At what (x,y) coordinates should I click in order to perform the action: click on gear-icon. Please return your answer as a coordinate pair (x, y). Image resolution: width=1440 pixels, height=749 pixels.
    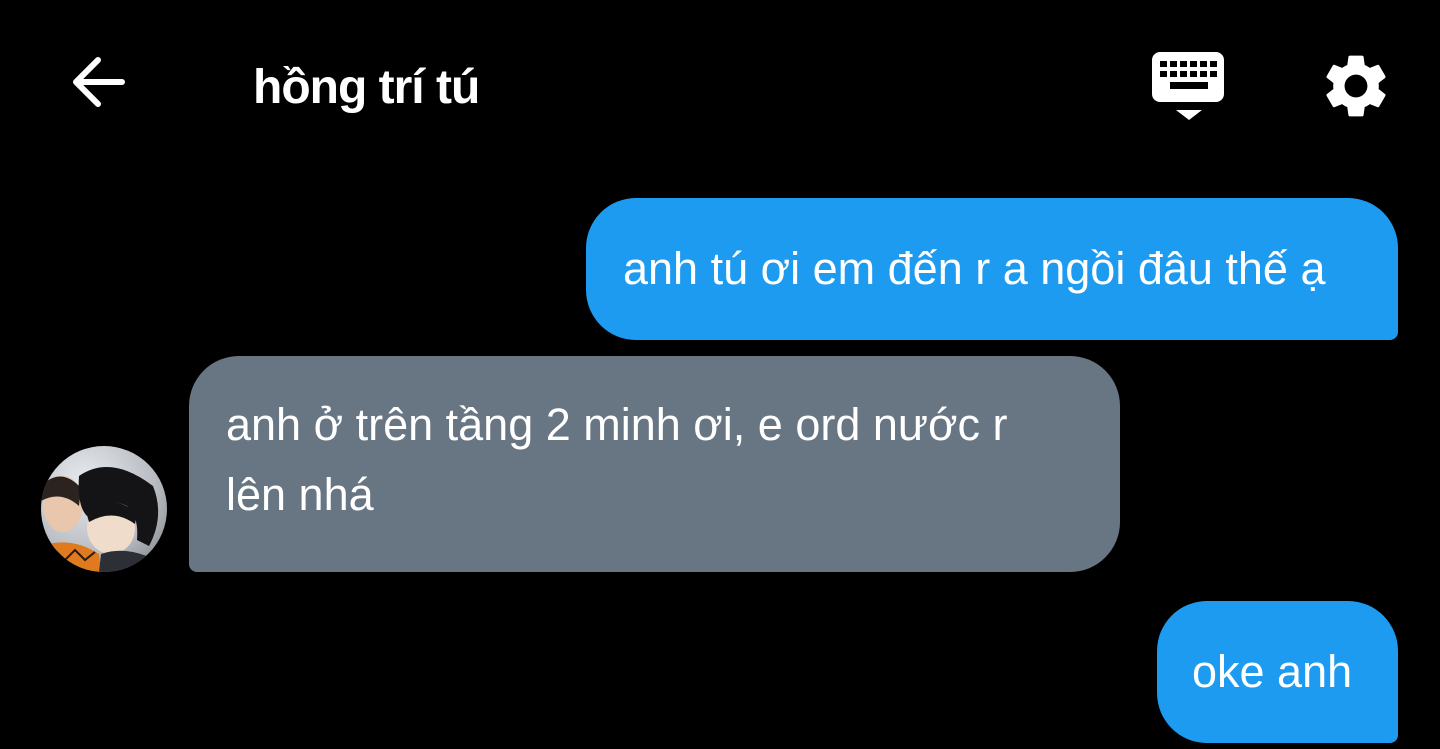
    Looking at the image, I should click on (1356, 86).